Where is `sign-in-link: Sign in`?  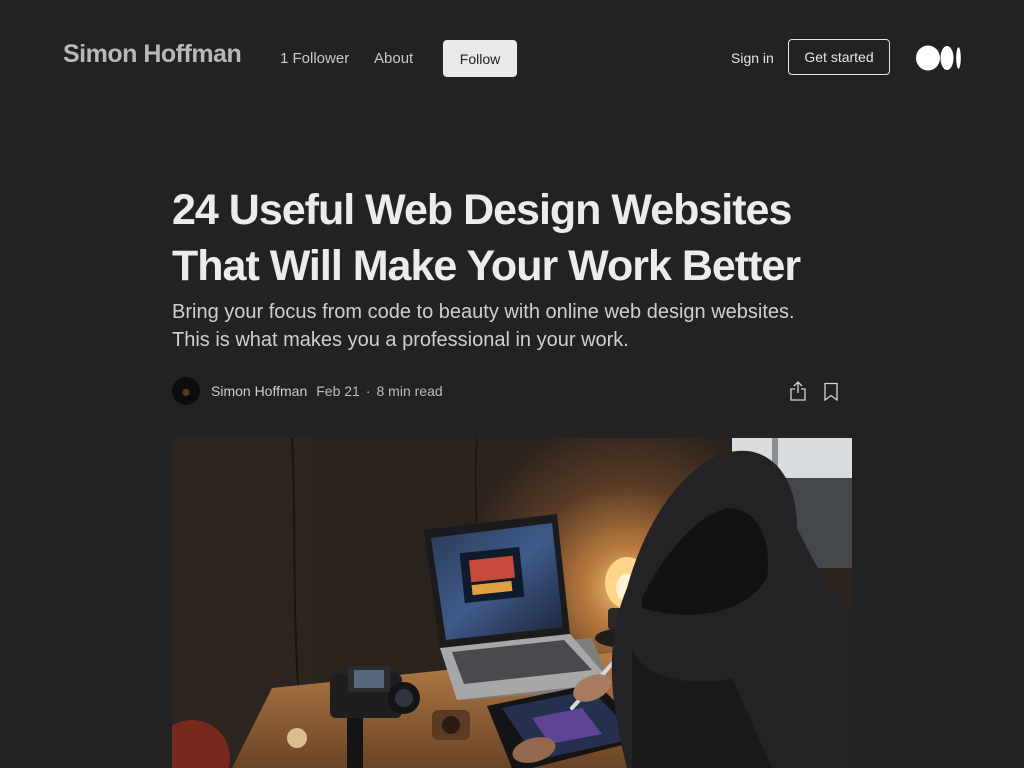 sign-in-link: Sign in is located at coordinates (752, 58).